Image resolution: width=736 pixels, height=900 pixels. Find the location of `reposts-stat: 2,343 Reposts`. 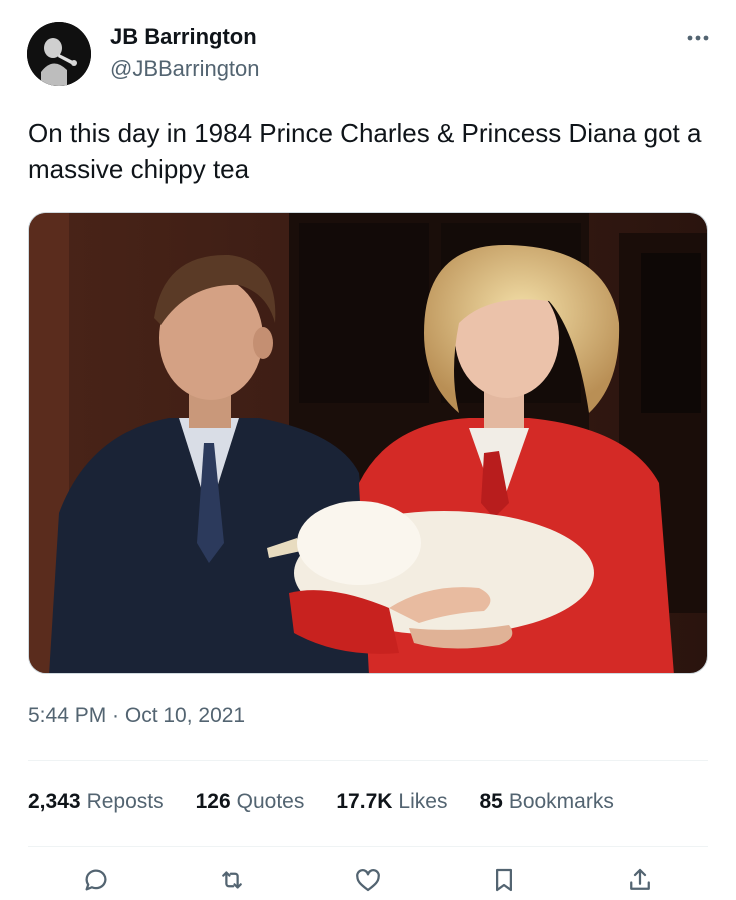

reposts-stat: 2,343 Reposts is located at coordinates (96, 802).